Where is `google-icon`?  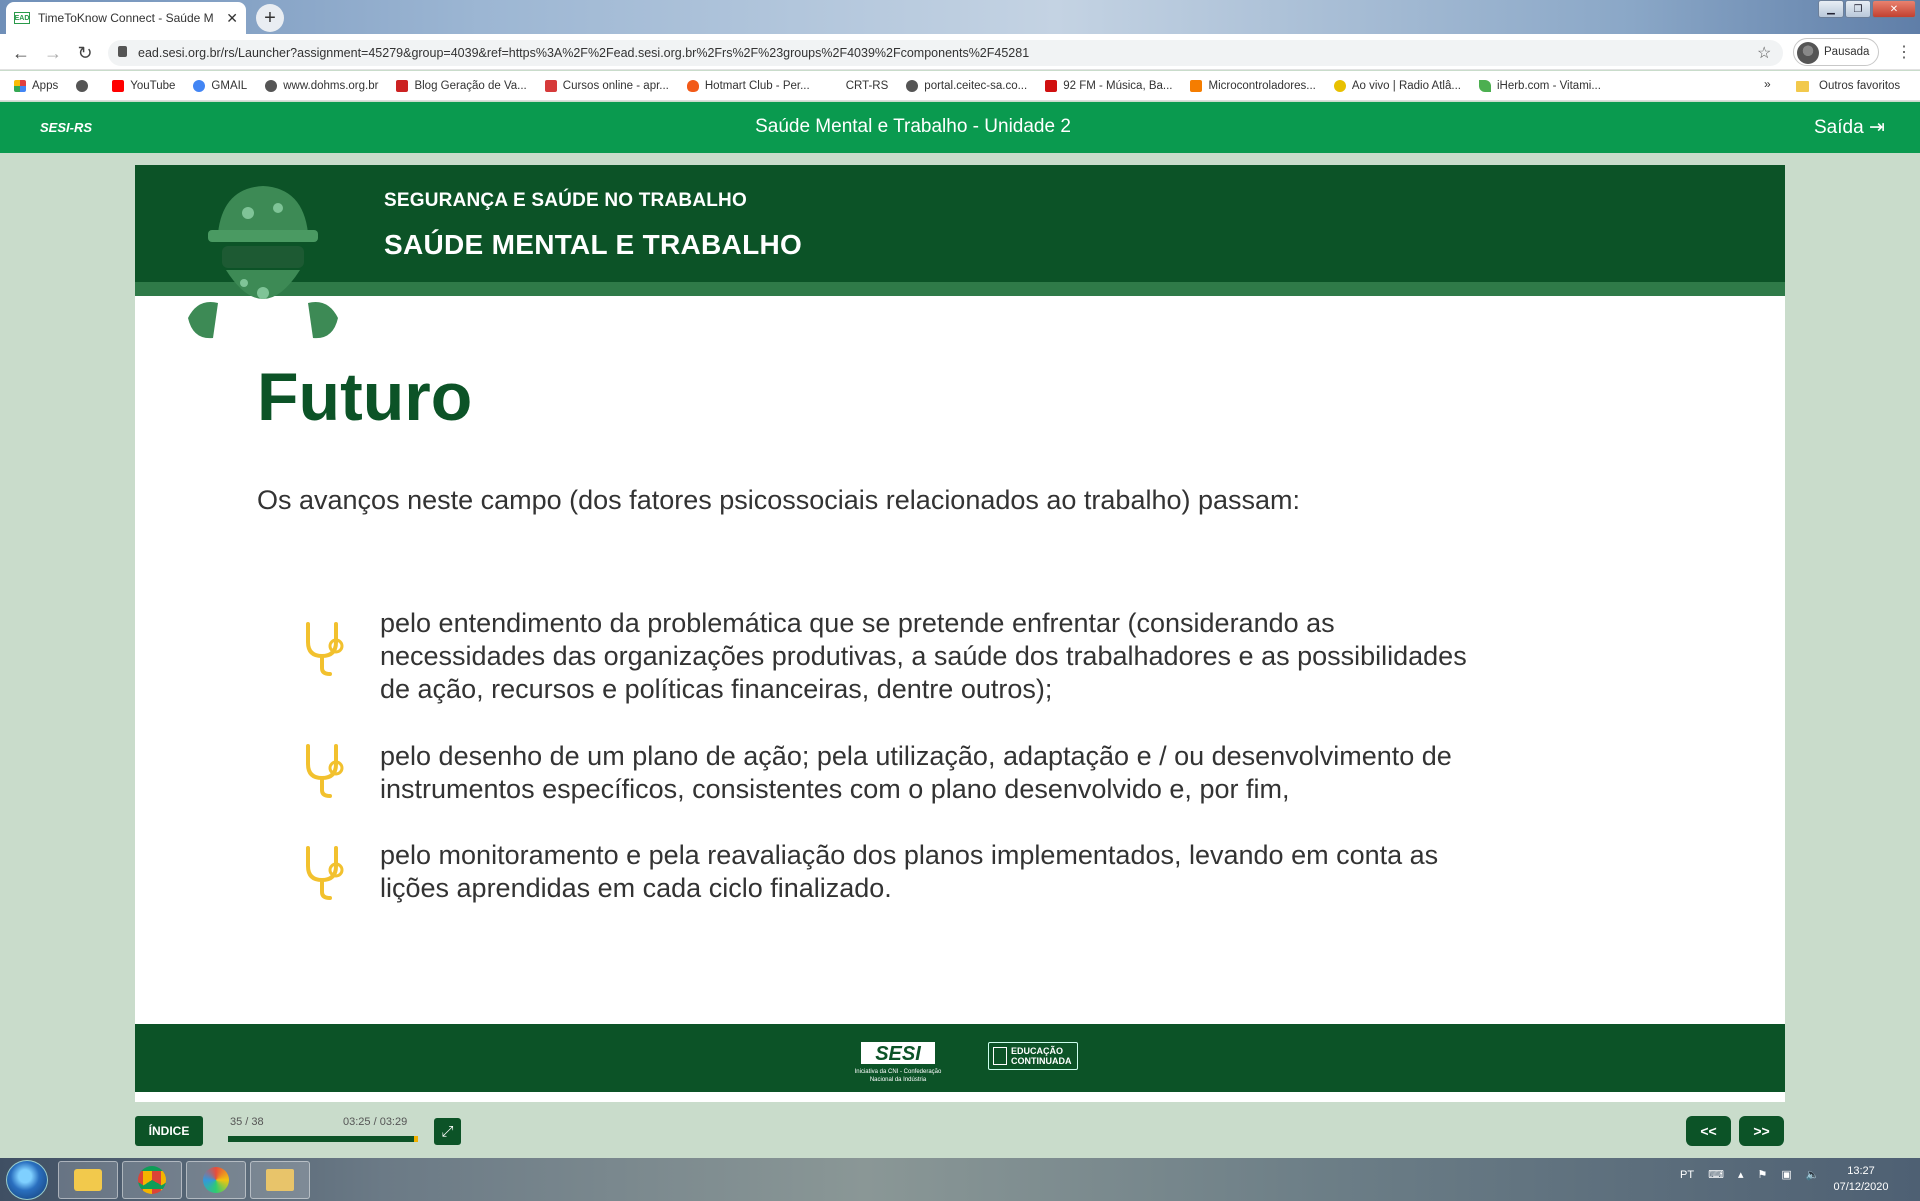 google-icon is located at coordinates (199, 85).